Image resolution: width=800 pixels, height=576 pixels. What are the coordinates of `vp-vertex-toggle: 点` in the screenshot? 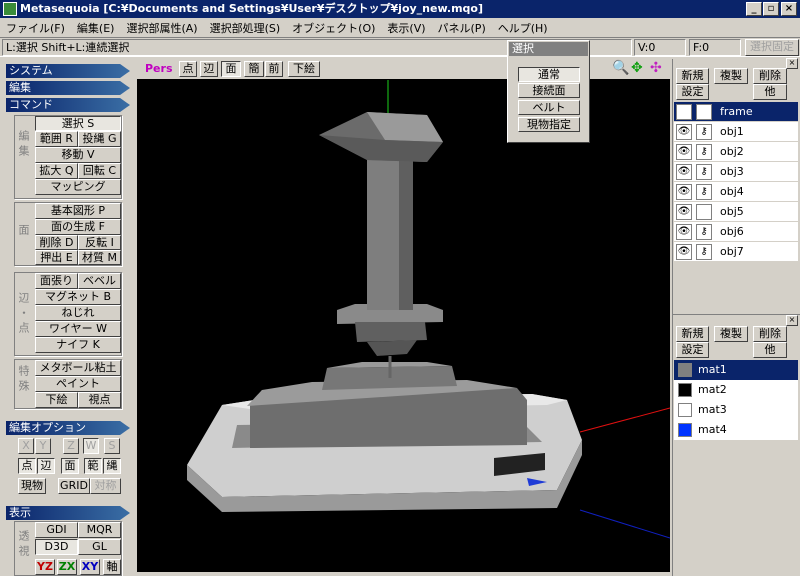 It's located at (188, 69).